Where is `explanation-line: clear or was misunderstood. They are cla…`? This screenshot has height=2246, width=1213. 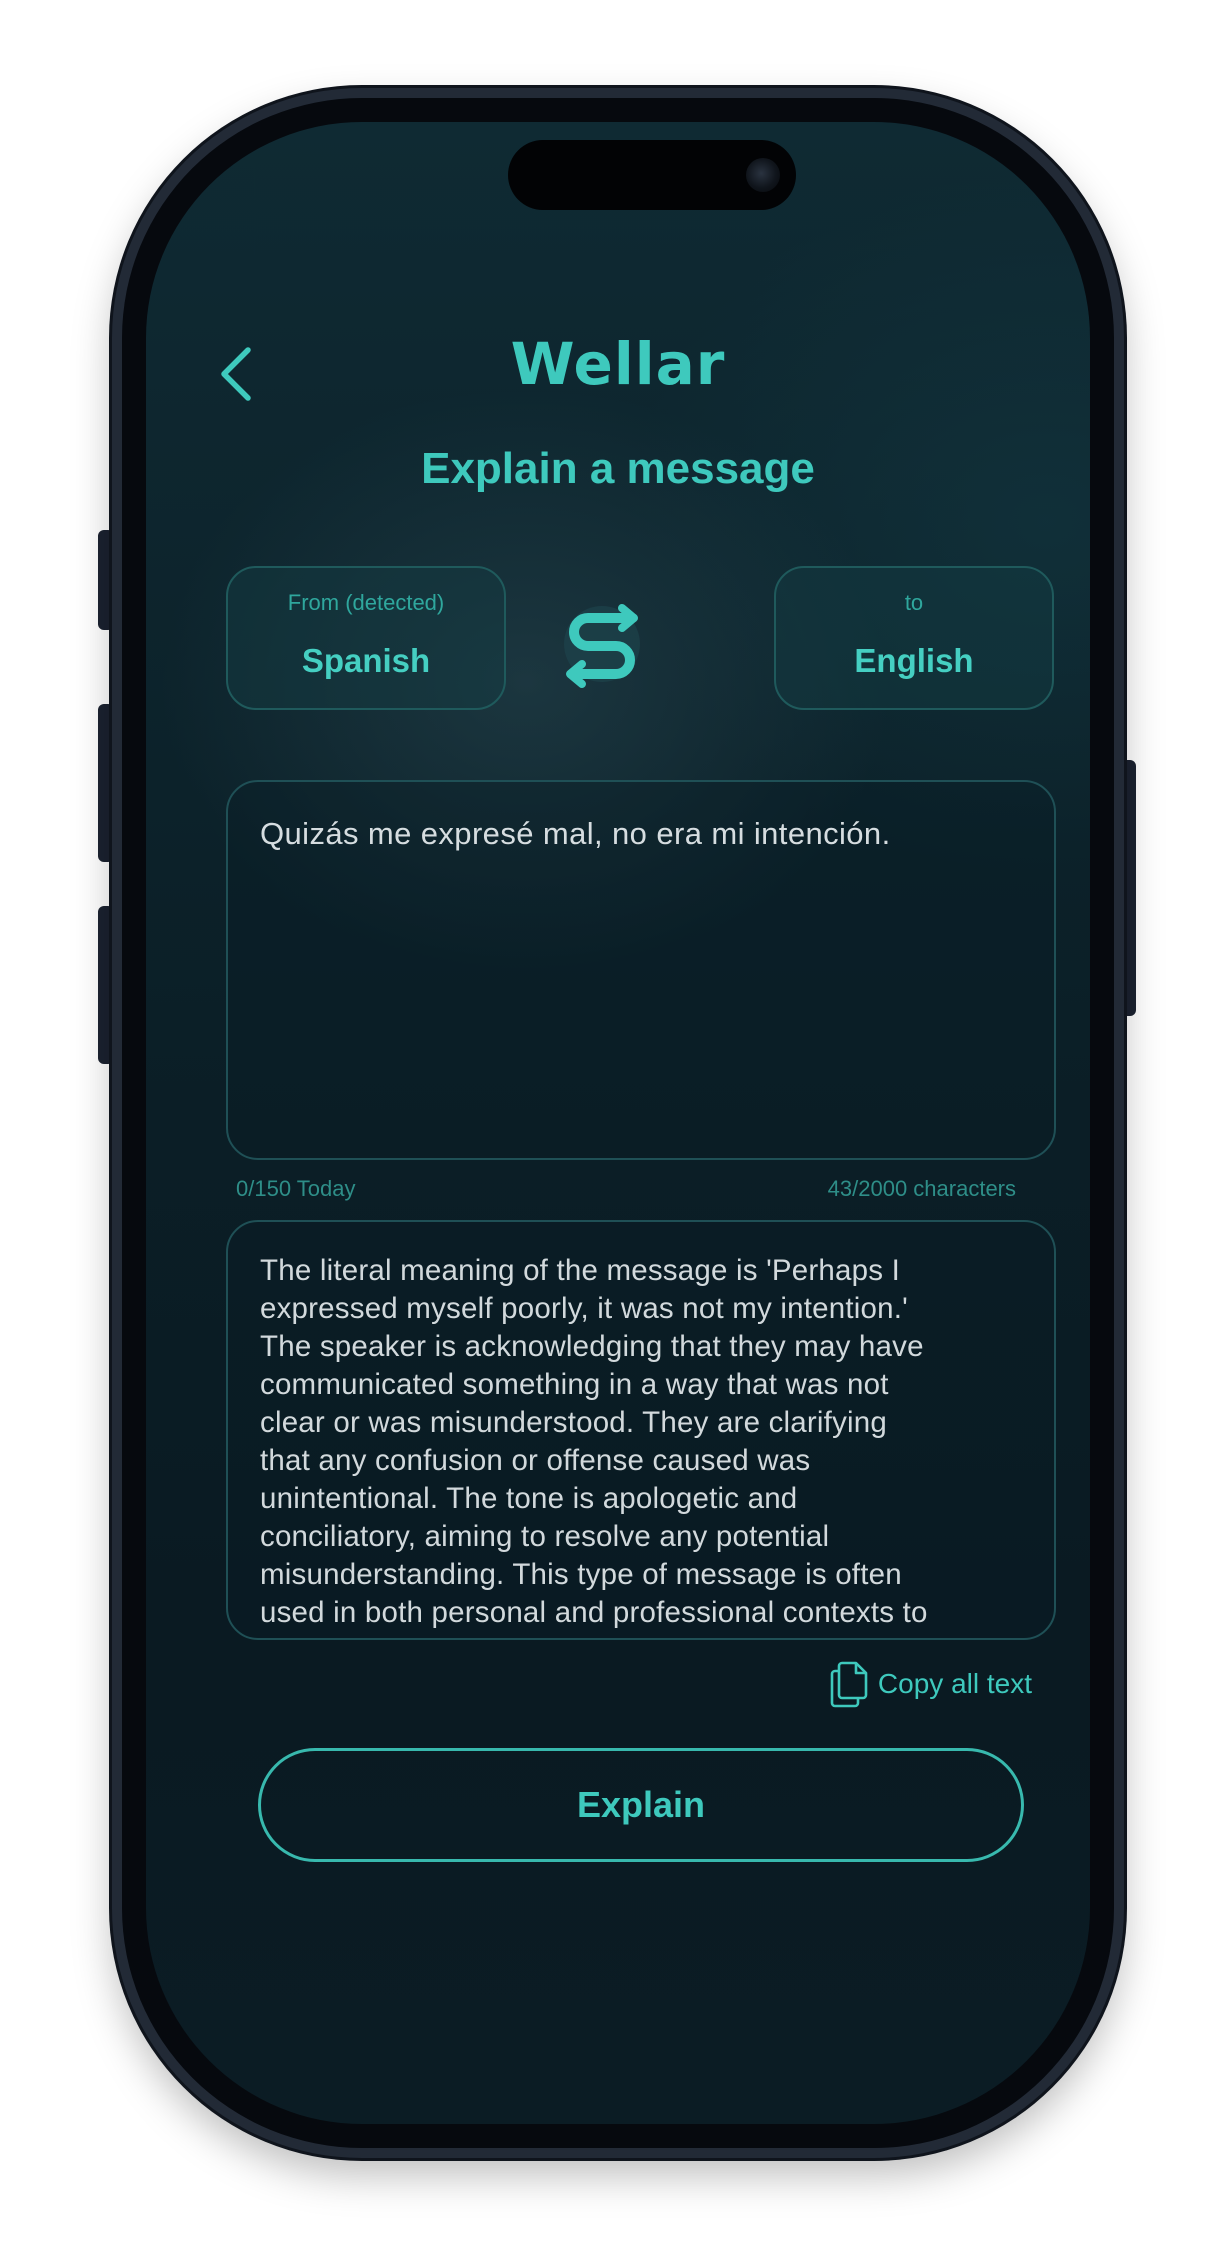 explanation-line: clear or was misunderstood. They are cla… is located at coordinates (573, 1422).